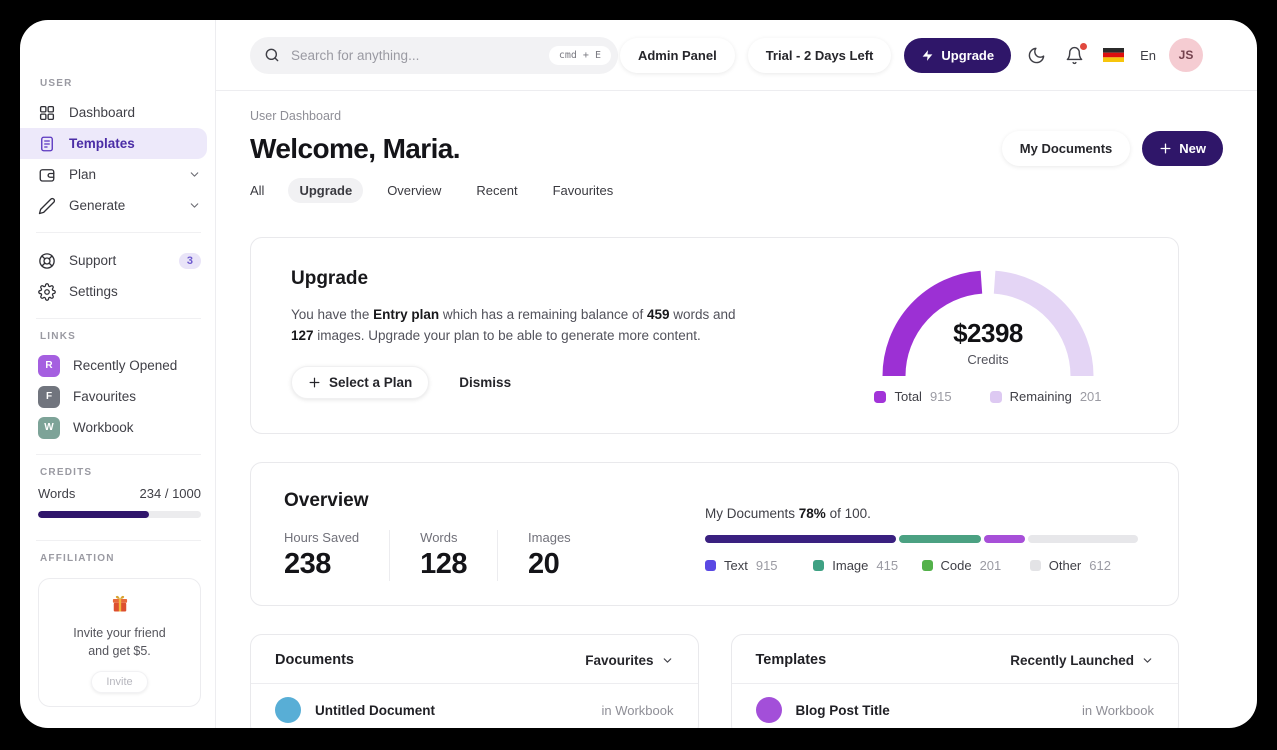 The height and width of the screenshot is (750, 1277). I want to click on user-avatar: JS, so click(1186, 55).